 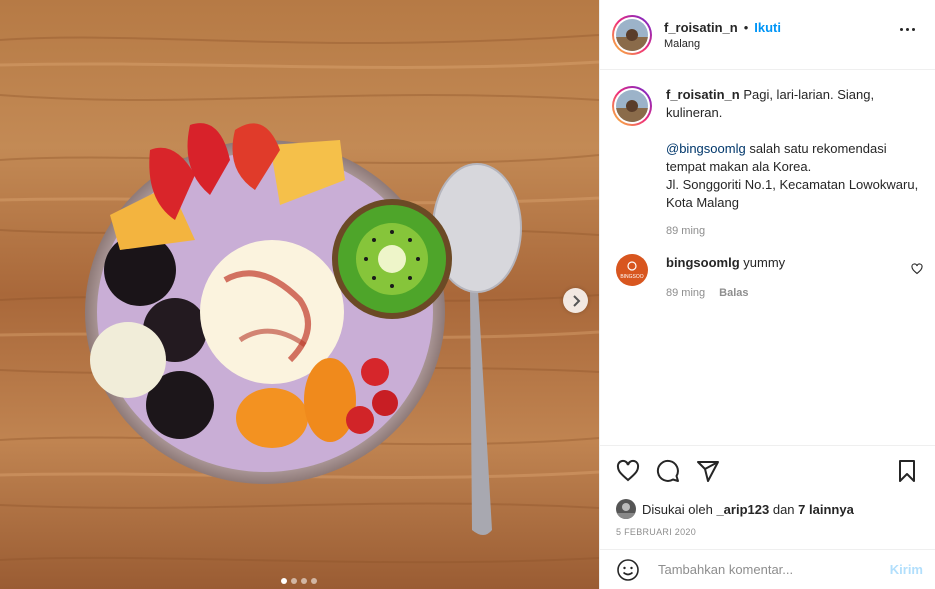 I want to click on comment-username: bingsoomlg, so click(x=703, y=262).